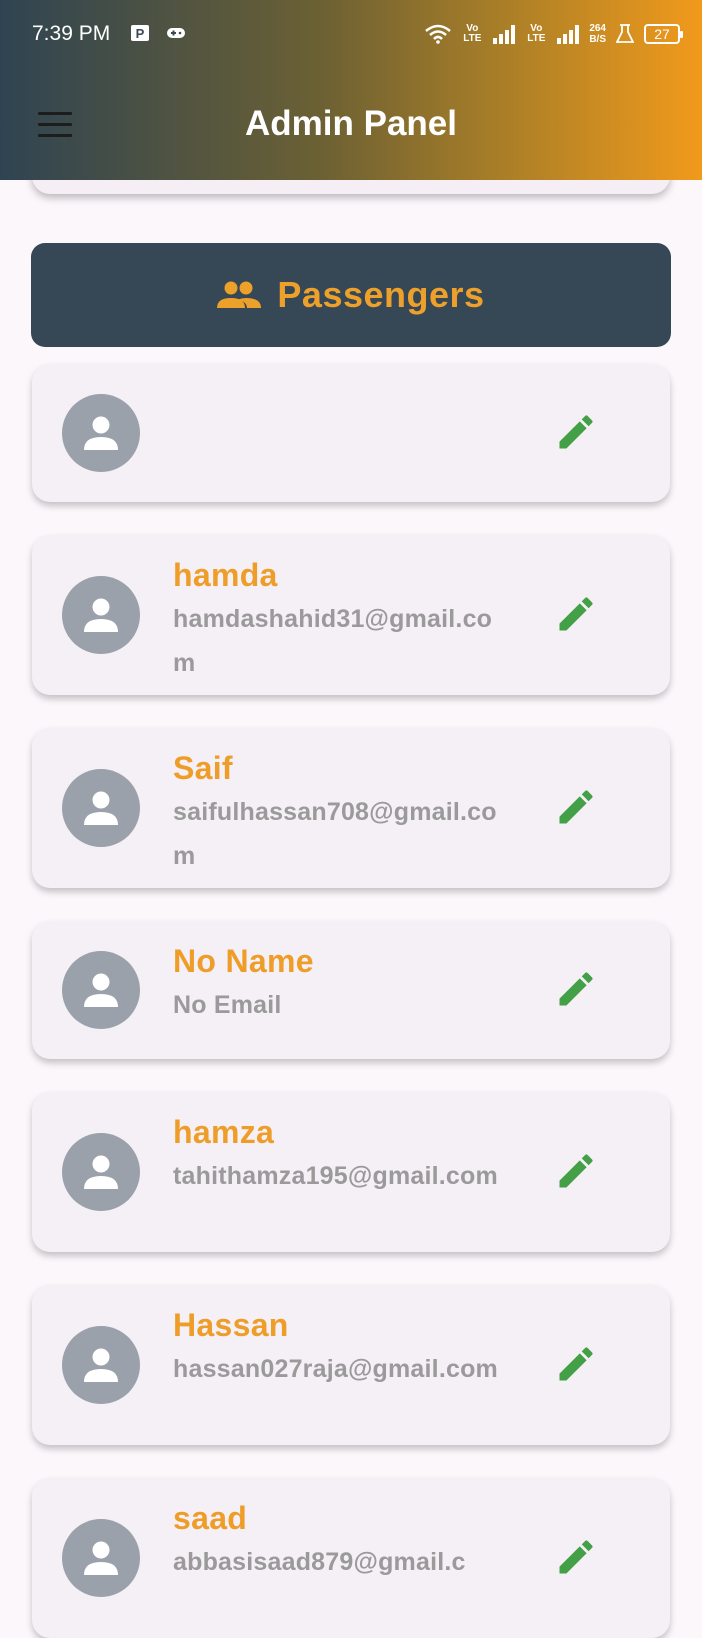  What do you see at coordinates (231, 1325) in the screenshot?
I see `passenger-name: Hassan` at bounding box center [231, 1325].